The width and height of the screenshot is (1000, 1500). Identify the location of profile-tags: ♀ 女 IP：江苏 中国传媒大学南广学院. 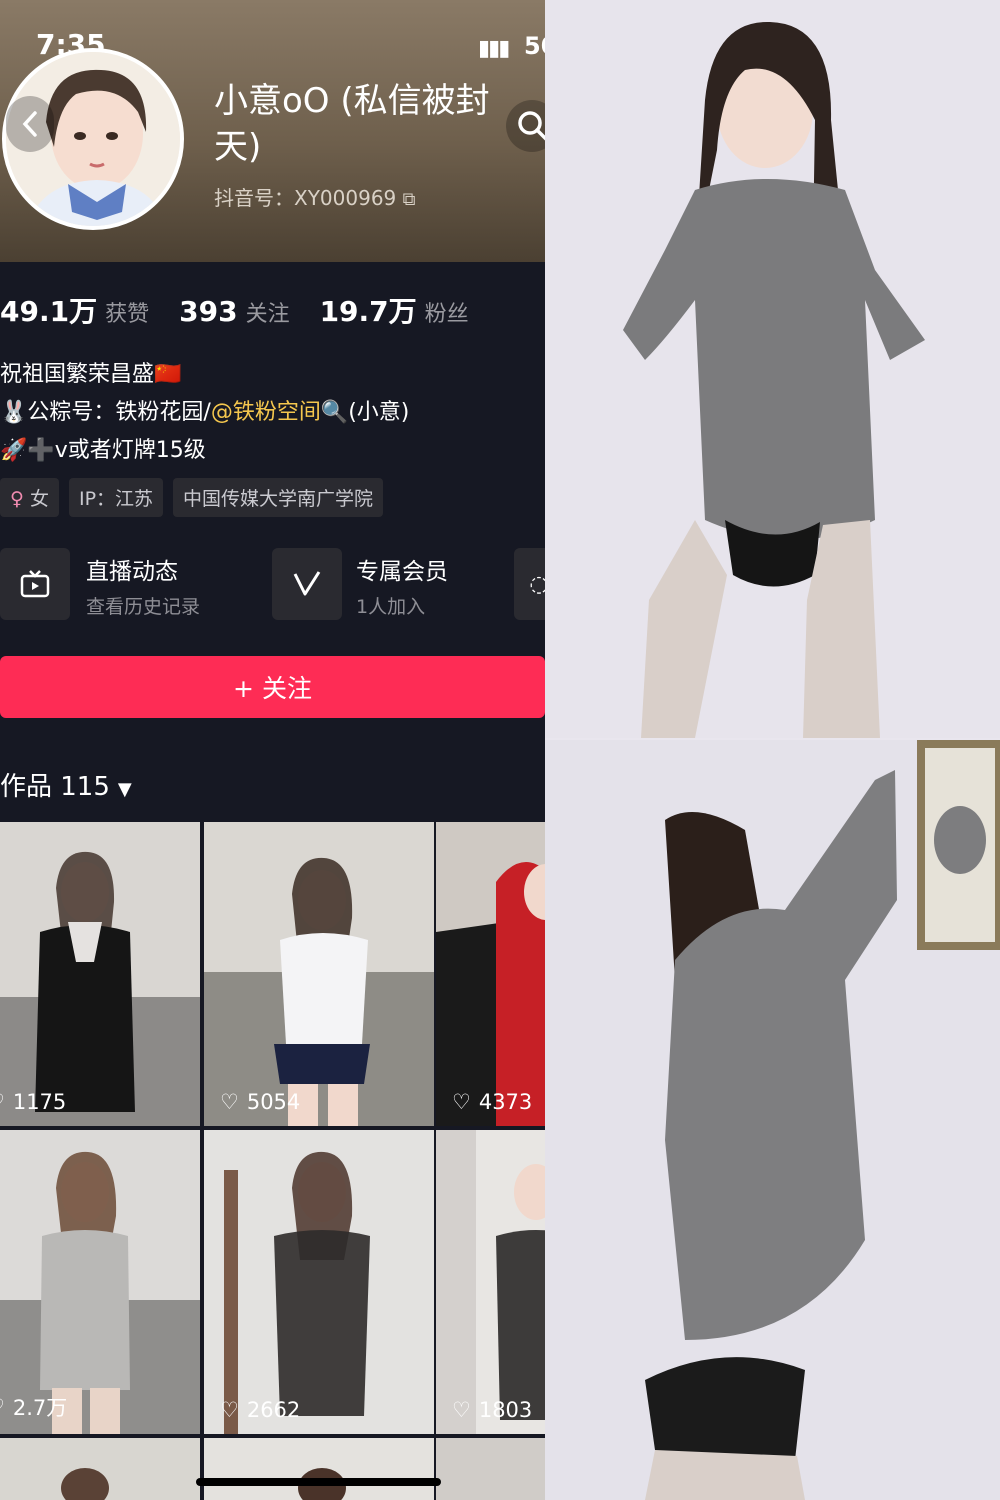
(192, 497).